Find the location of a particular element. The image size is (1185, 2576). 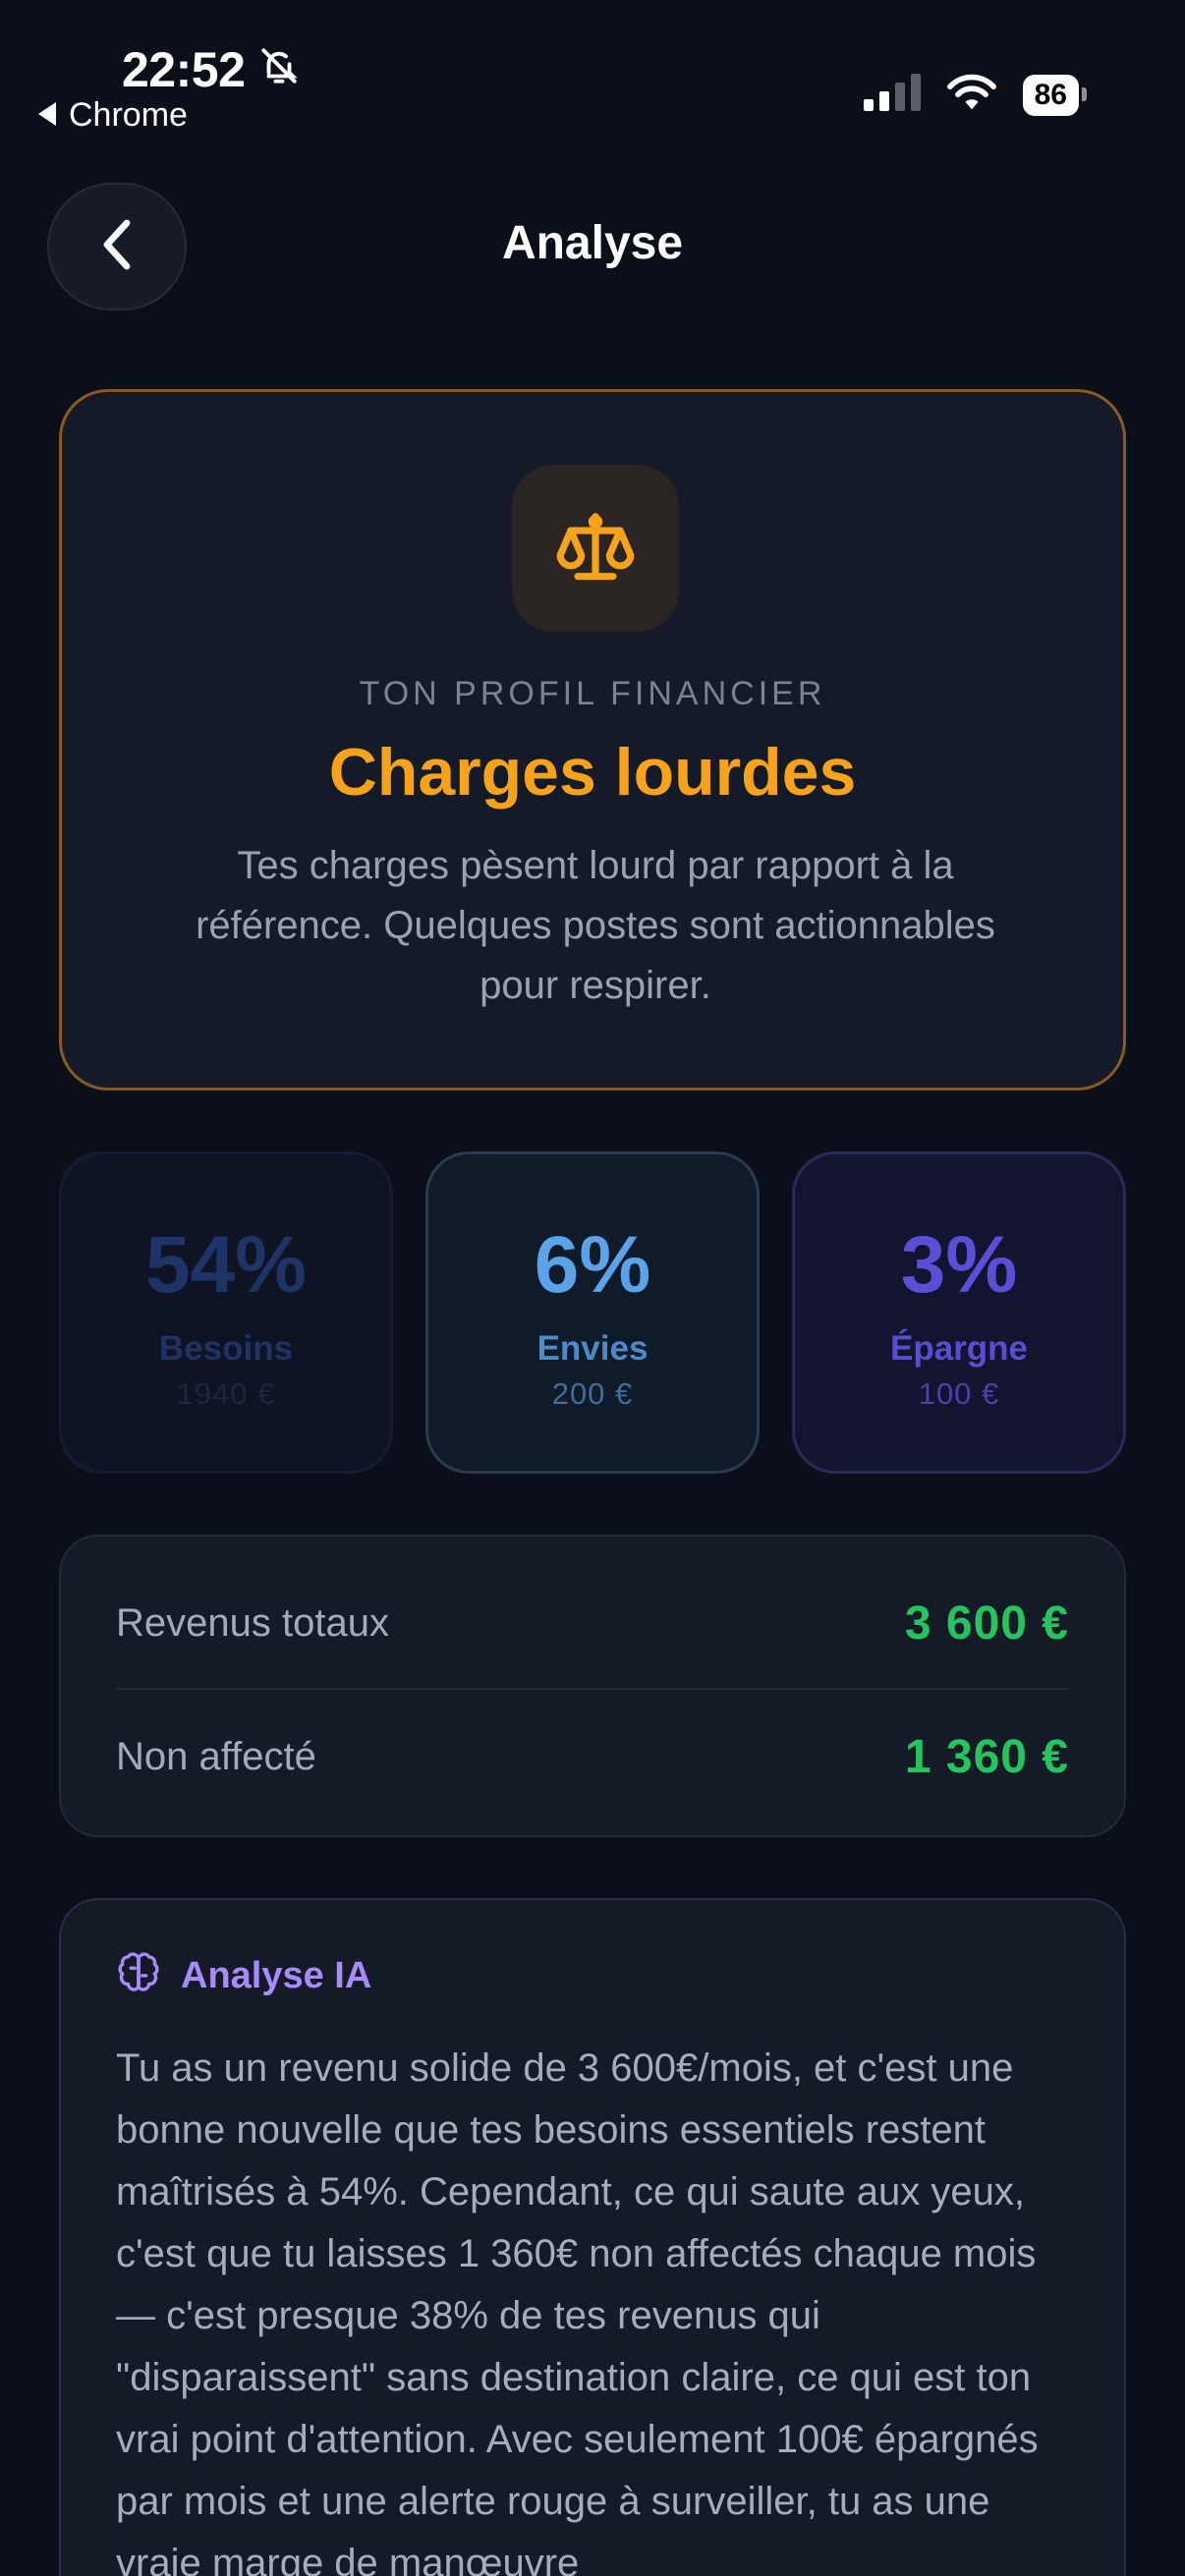

divider is located at coordinates (592, 1689).